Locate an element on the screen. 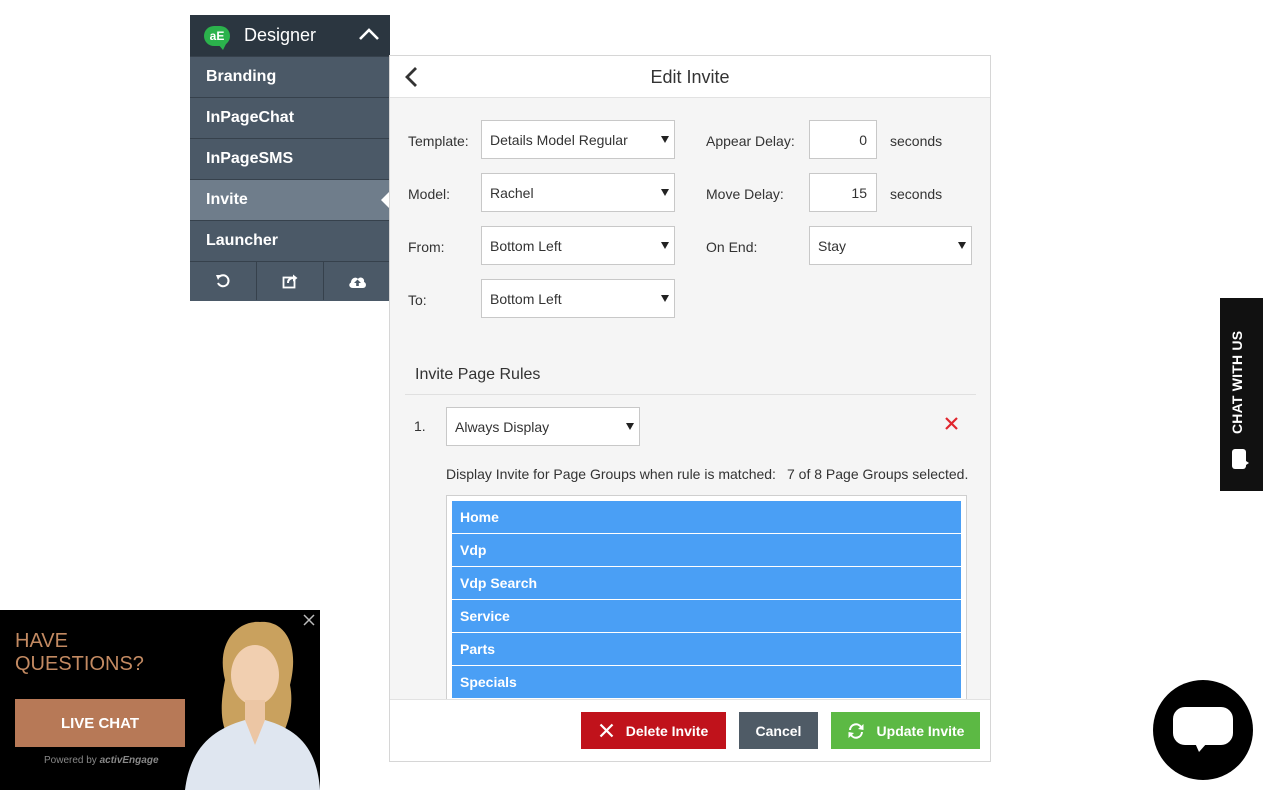  appear-delay-input: 0 is located at coordinates (843, 139).